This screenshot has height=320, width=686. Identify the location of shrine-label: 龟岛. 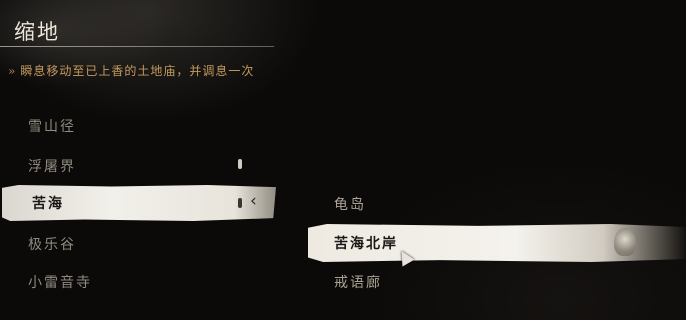
(350, 205).